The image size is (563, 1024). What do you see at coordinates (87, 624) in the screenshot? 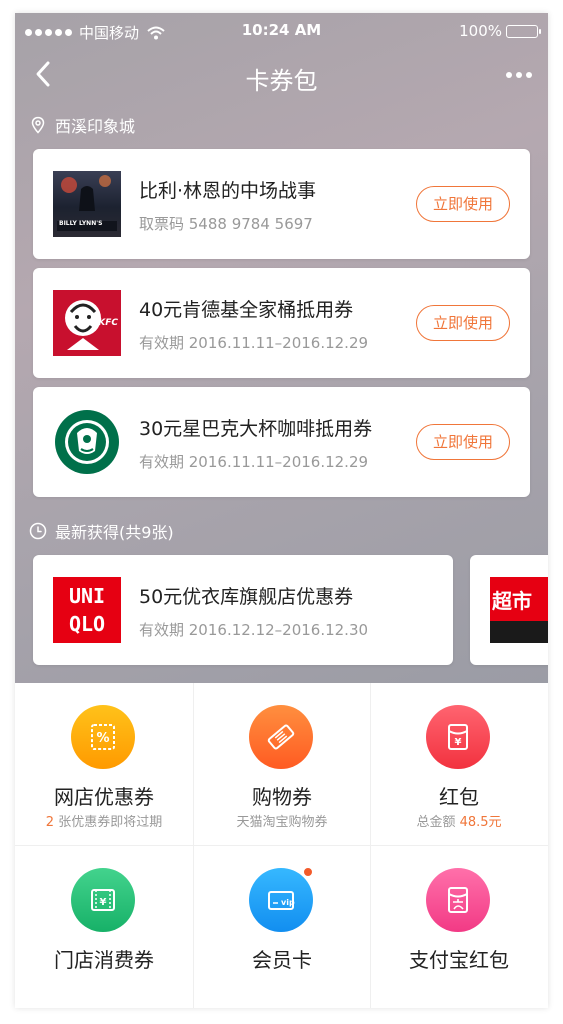
I see `uniqlo-logo-line2: QLO` at bounding box center [87, 624].